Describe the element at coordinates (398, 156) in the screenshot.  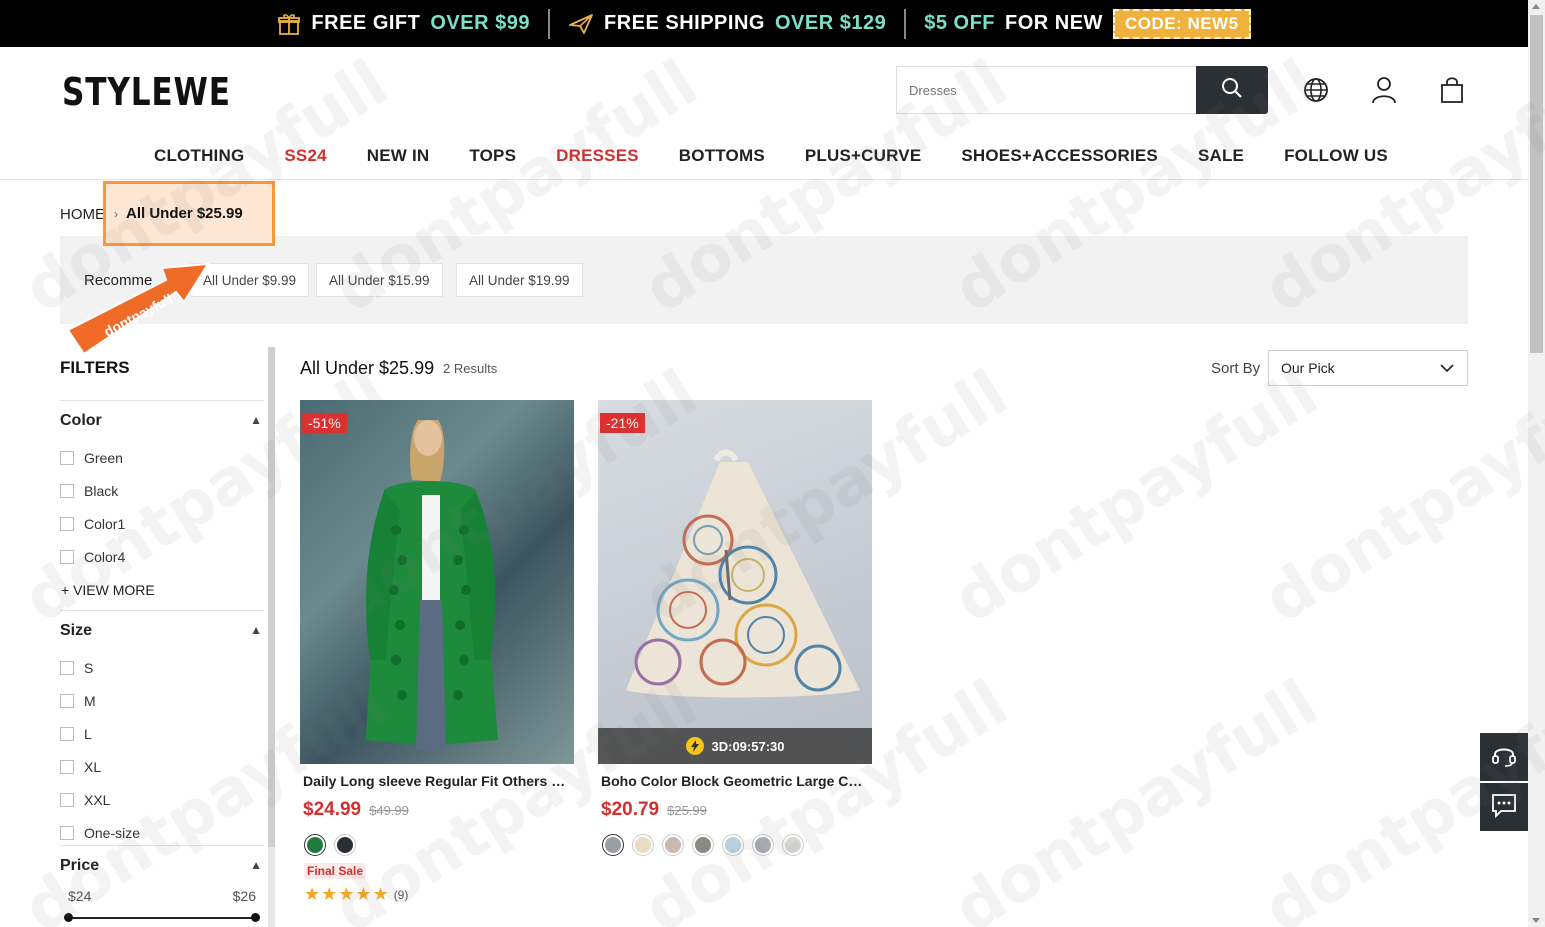
I see `nav-item-new-in: NEW IN` at that location.